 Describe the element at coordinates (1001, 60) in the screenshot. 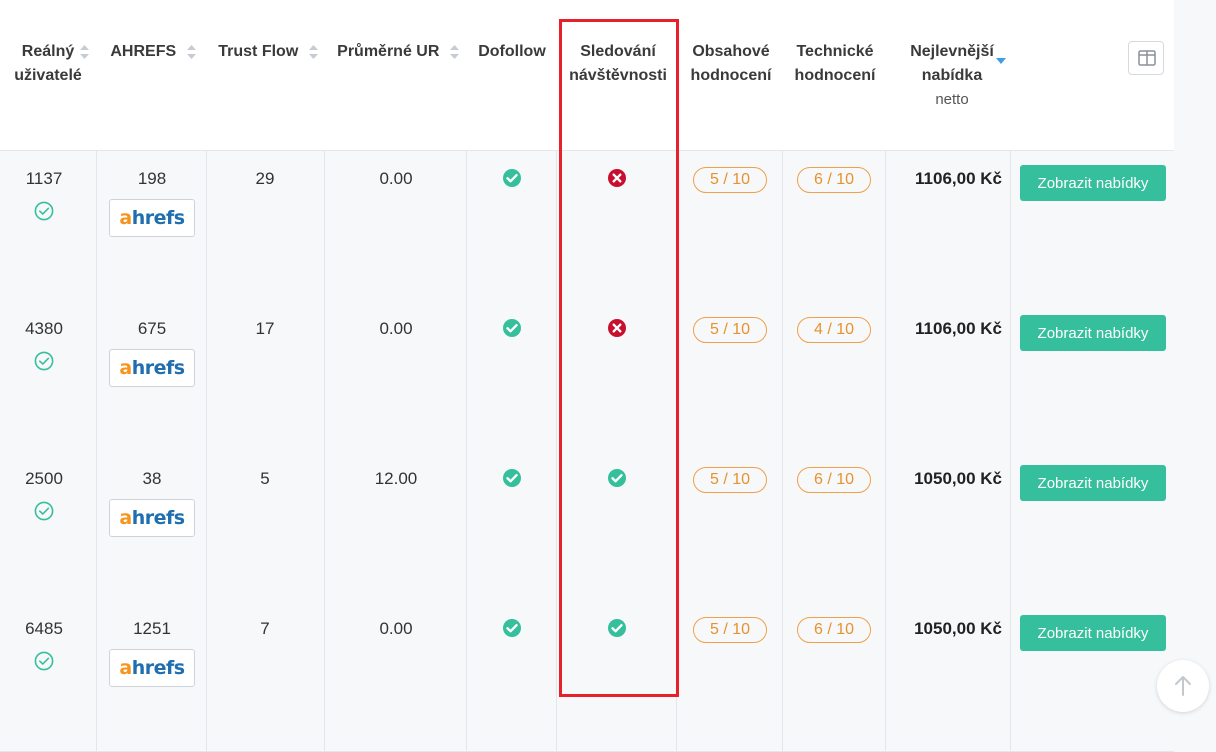

I see `sort-desc-icon` at that location.